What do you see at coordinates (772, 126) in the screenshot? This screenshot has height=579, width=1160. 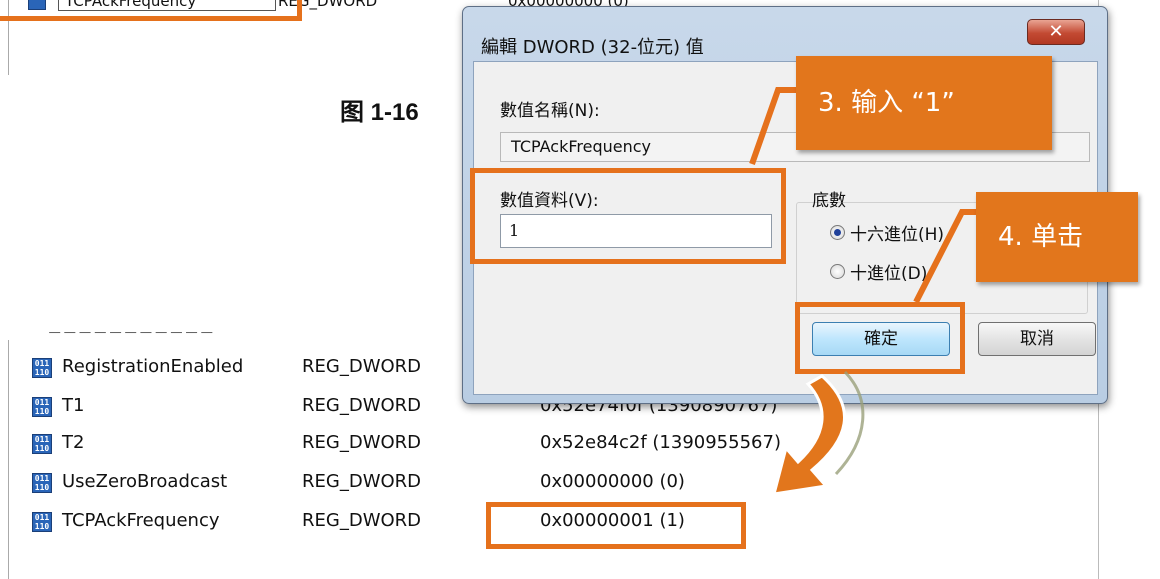 I see `connector-line-step3` at bounding box center [772, 126].